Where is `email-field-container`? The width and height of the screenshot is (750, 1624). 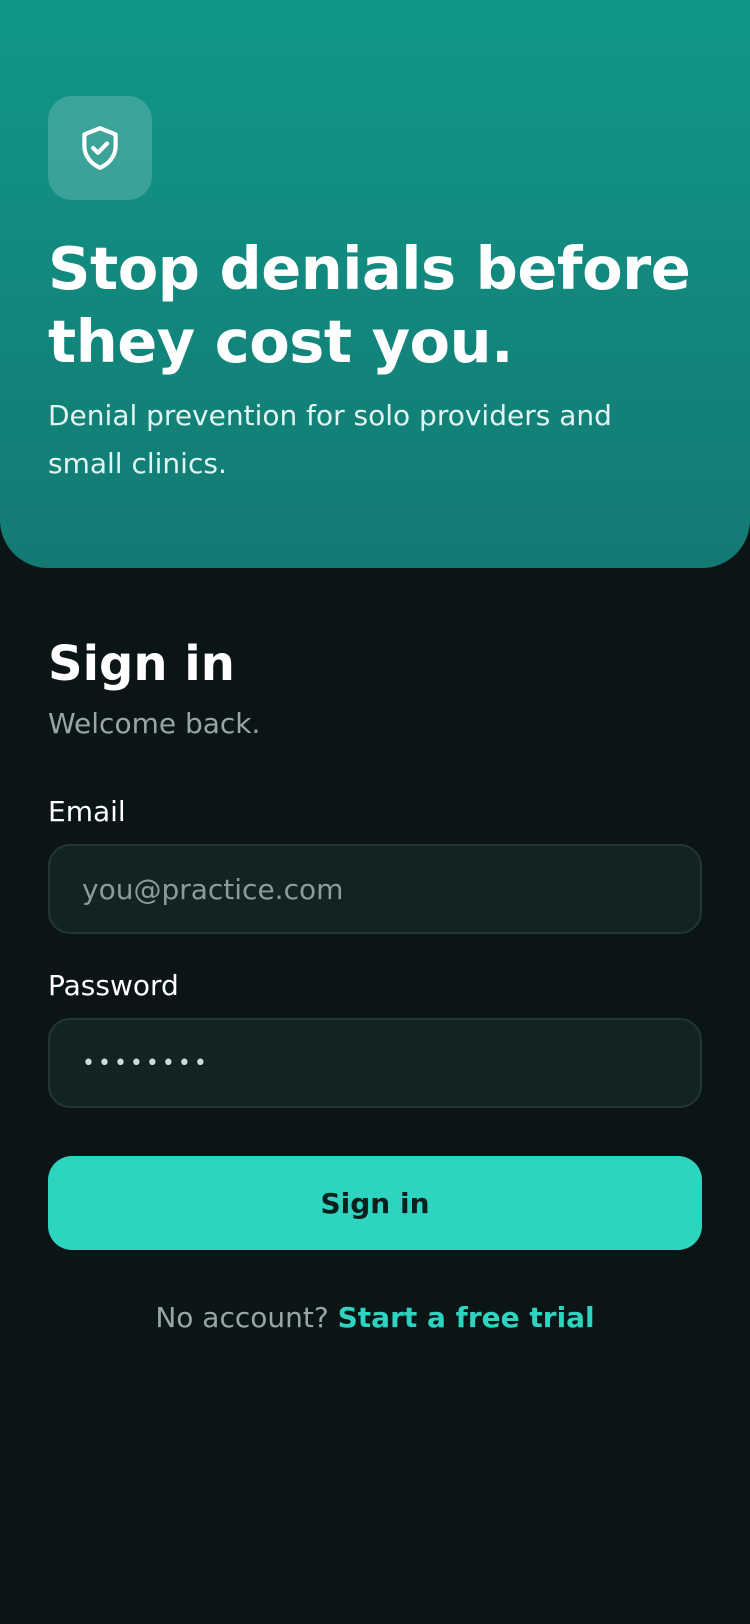 email-field-container is located at coordinates (375, 889).